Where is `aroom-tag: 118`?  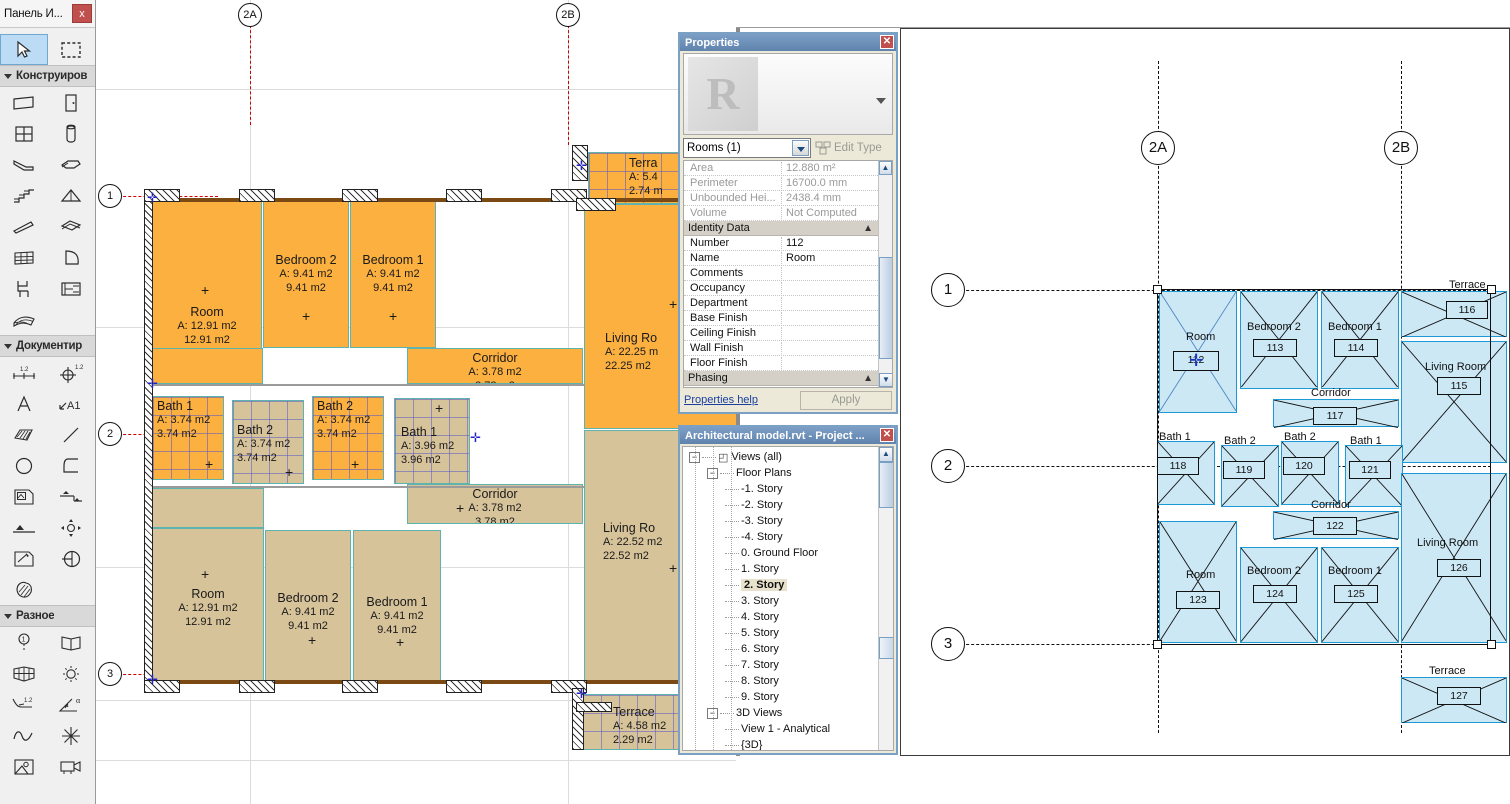 aroom-tag: 118 is located at coordinates (1178, 466).